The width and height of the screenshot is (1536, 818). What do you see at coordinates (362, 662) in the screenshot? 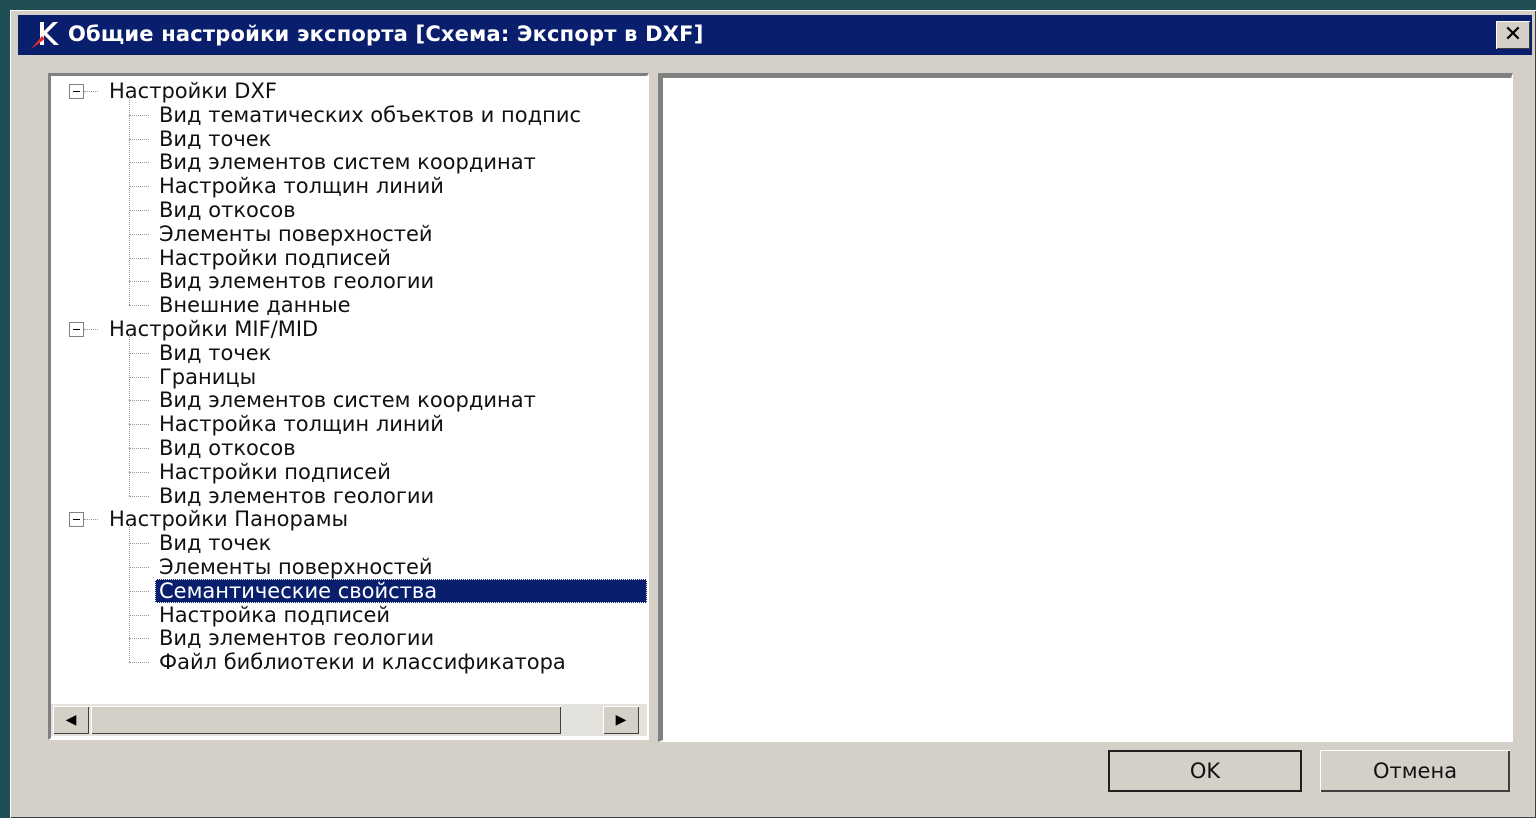
I see `tree-item: Файл библиотеки и классификатора` at bounding box center [362, 662].